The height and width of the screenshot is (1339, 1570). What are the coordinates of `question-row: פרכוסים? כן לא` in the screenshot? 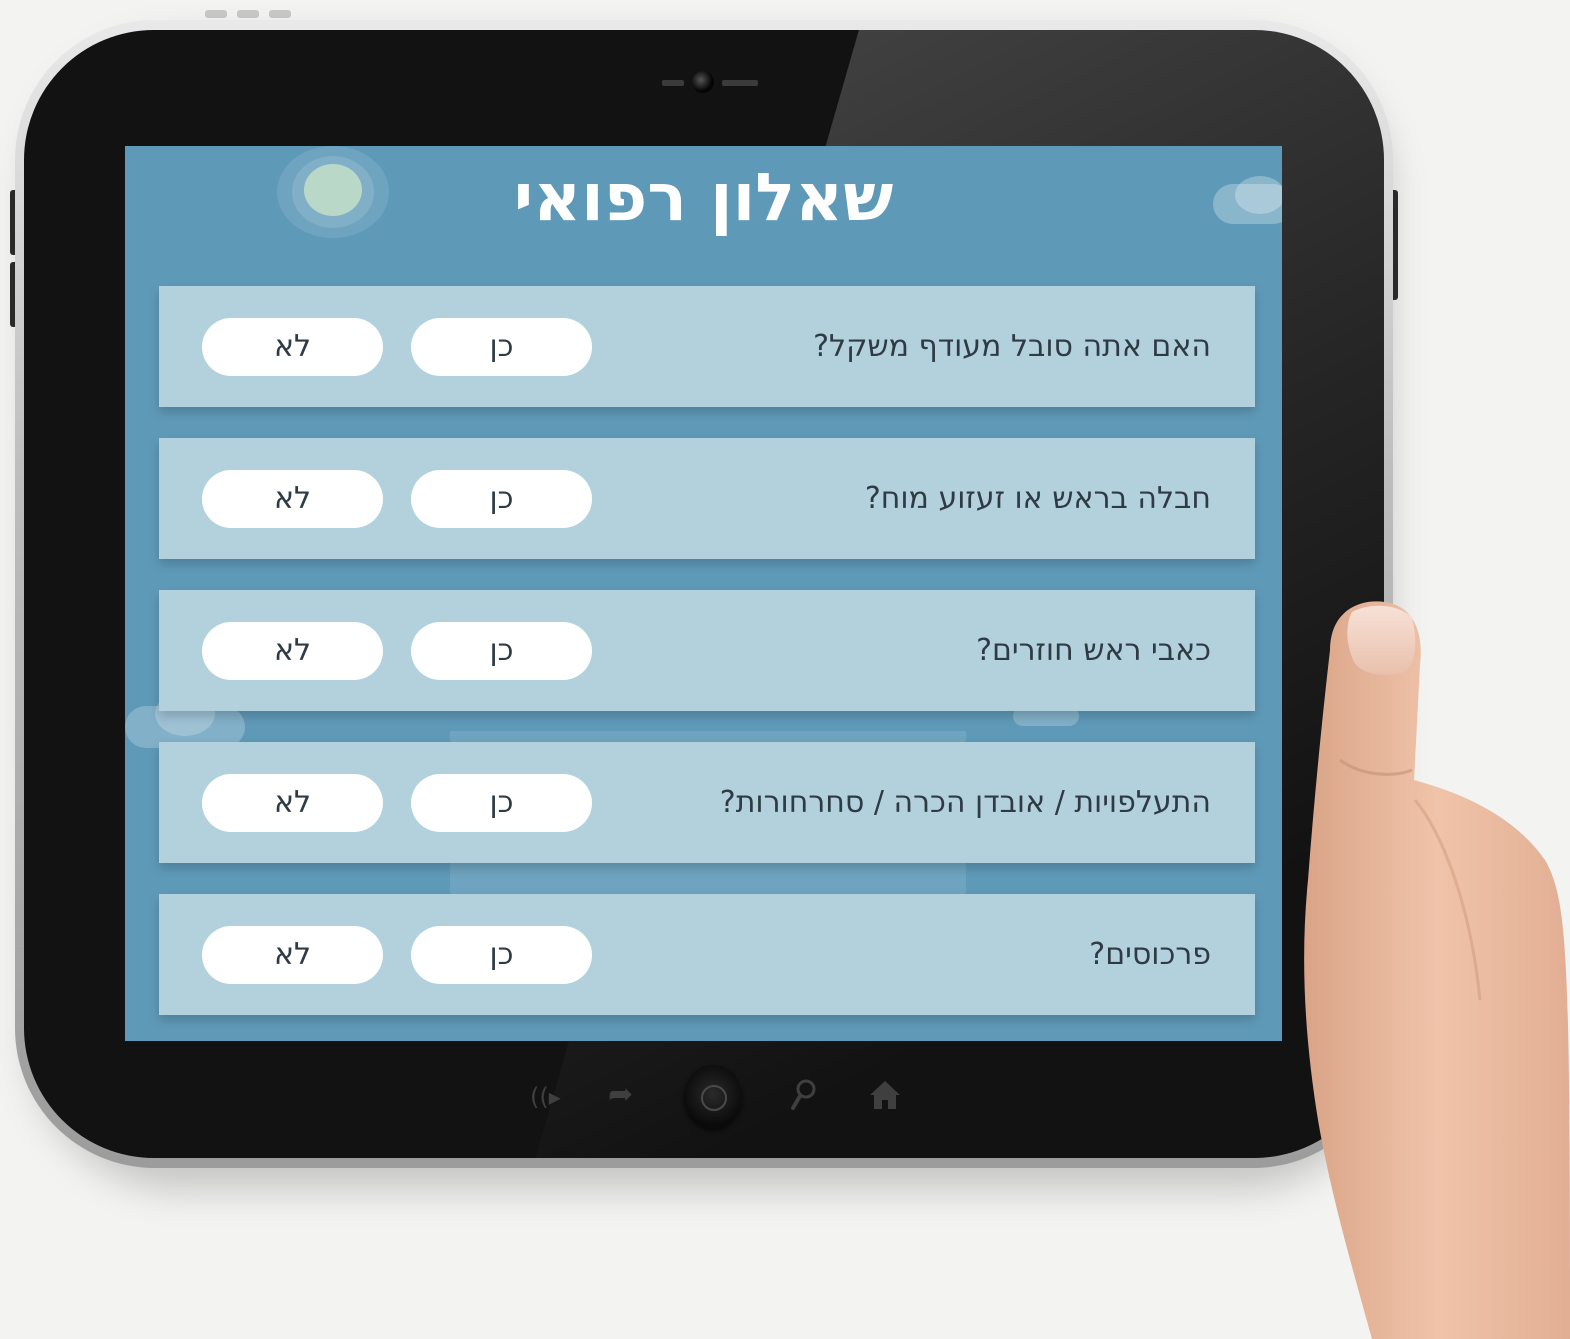 It's located at (707, 954).